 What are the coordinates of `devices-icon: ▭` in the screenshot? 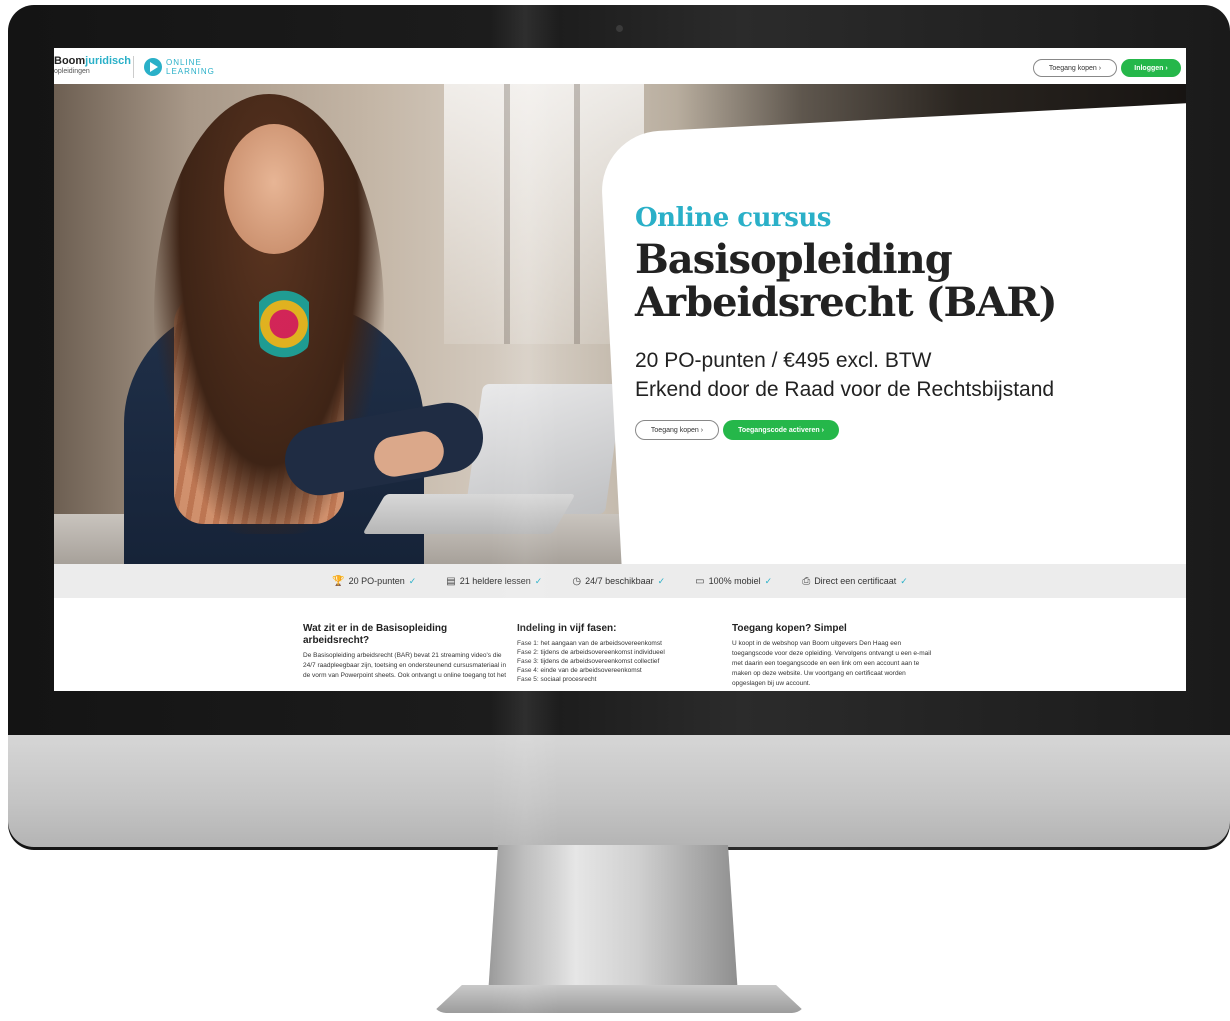 It's located at (700, 581).